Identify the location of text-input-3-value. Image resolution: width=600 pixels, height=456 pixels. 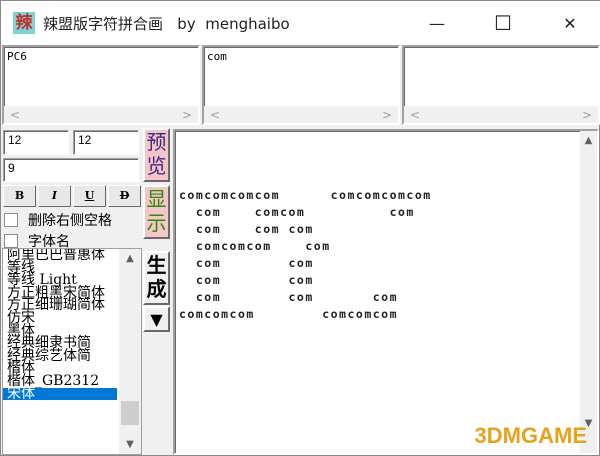
(501, 50).